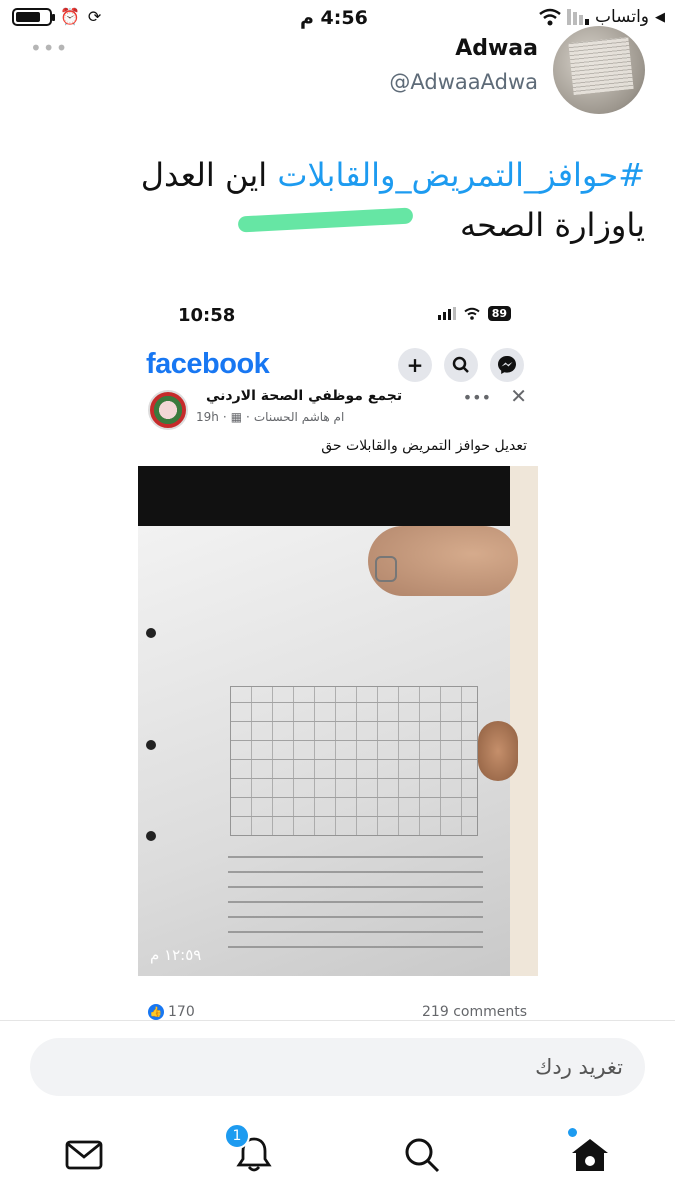 Image resolution: width=675 pixels, height=1200 pixels. I want to click on facebook-logo: facebook, so click(208, 364).